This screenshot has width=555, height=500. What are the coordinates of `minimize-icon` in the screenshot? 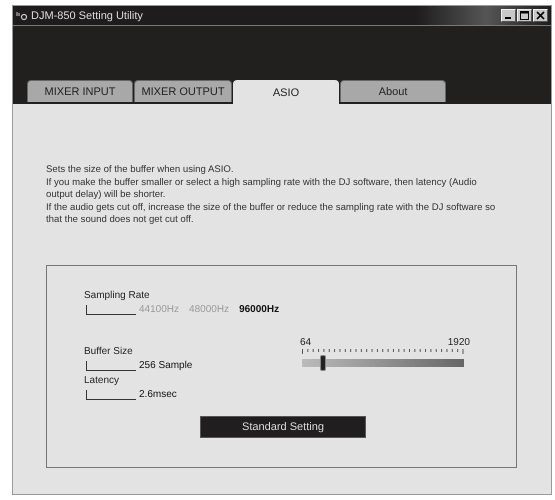 It's located at (508, 18).